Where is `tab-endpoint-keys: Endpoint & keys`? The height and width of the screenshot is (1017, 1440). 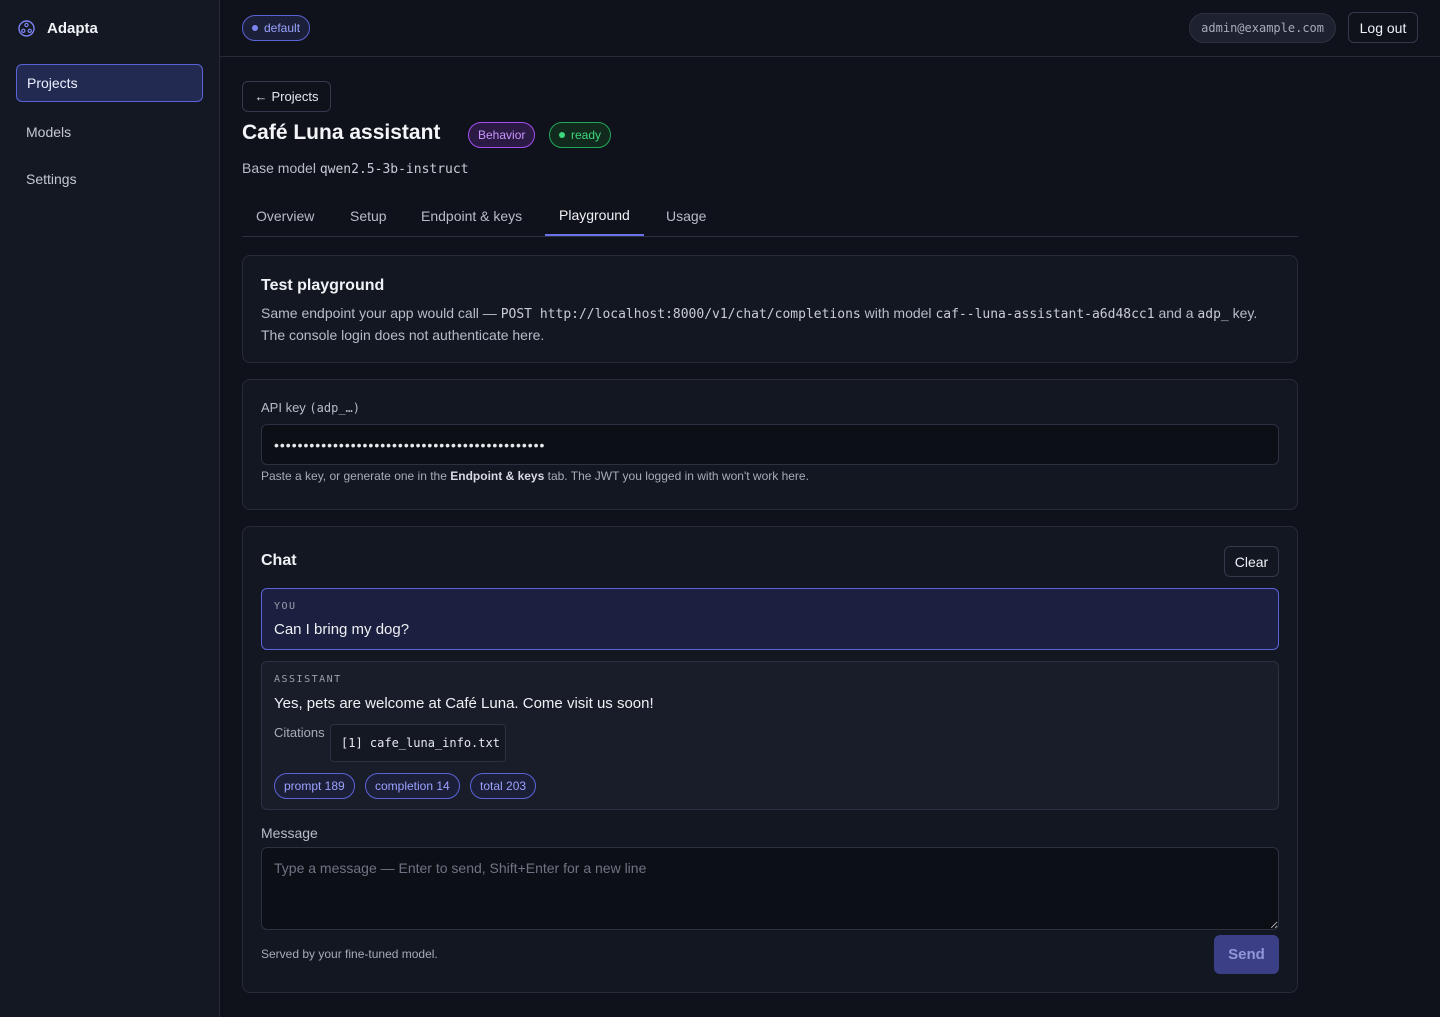 tab-endpoint-keys: Endpoint & keys is located at coordinates (471, 216).